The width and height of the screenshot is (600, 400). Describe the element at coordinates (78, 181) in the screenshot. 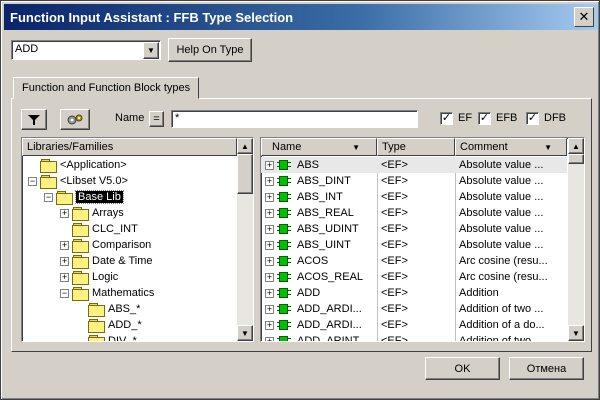

I see `tree-item: − <Libset V5.0>` at that location.